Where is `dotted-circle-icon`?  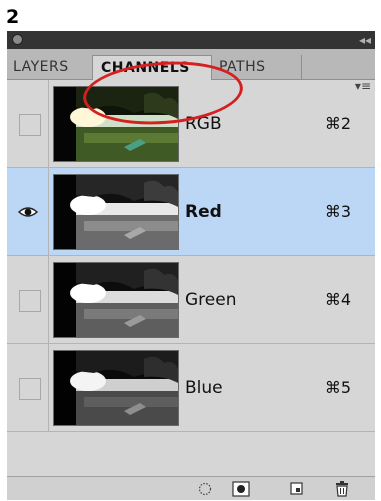 dotted-circle-icon is located at coordinates (205, 489).